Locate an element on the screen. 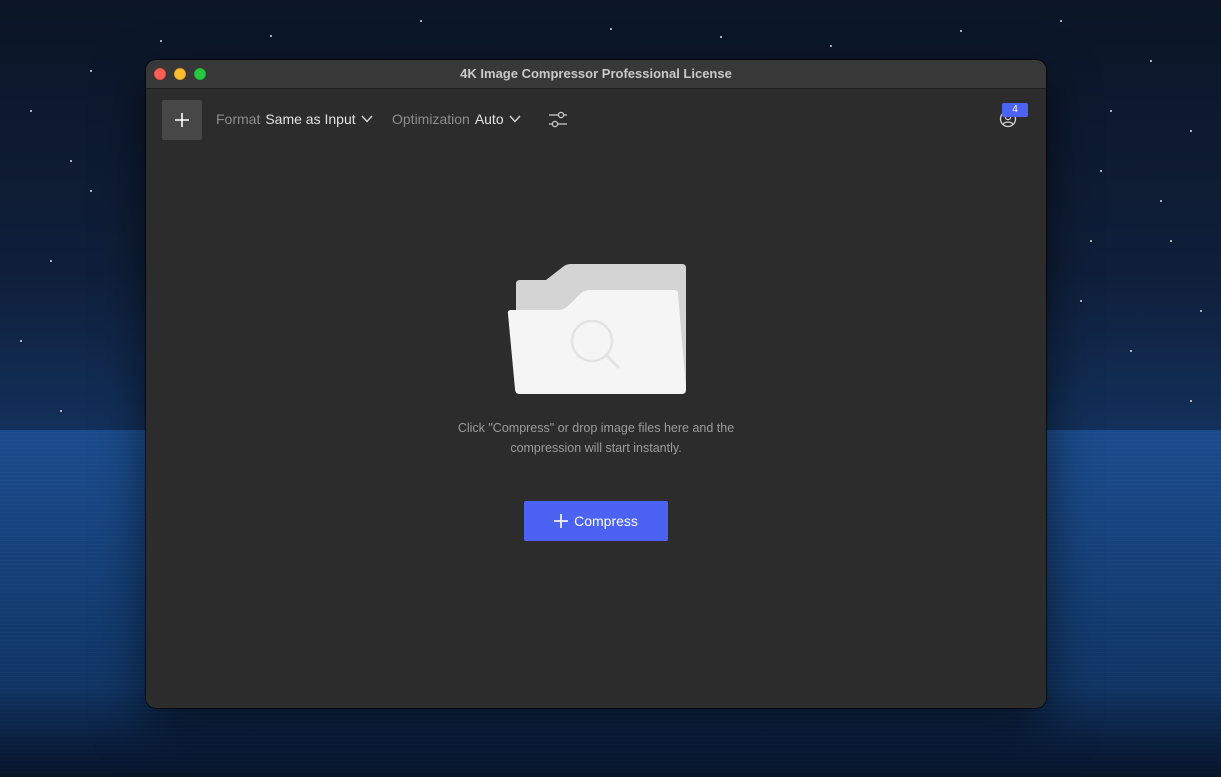 The height and width of the screenshot is (777, 1221). compress-button: Compress is located at coordinates (596, 521).